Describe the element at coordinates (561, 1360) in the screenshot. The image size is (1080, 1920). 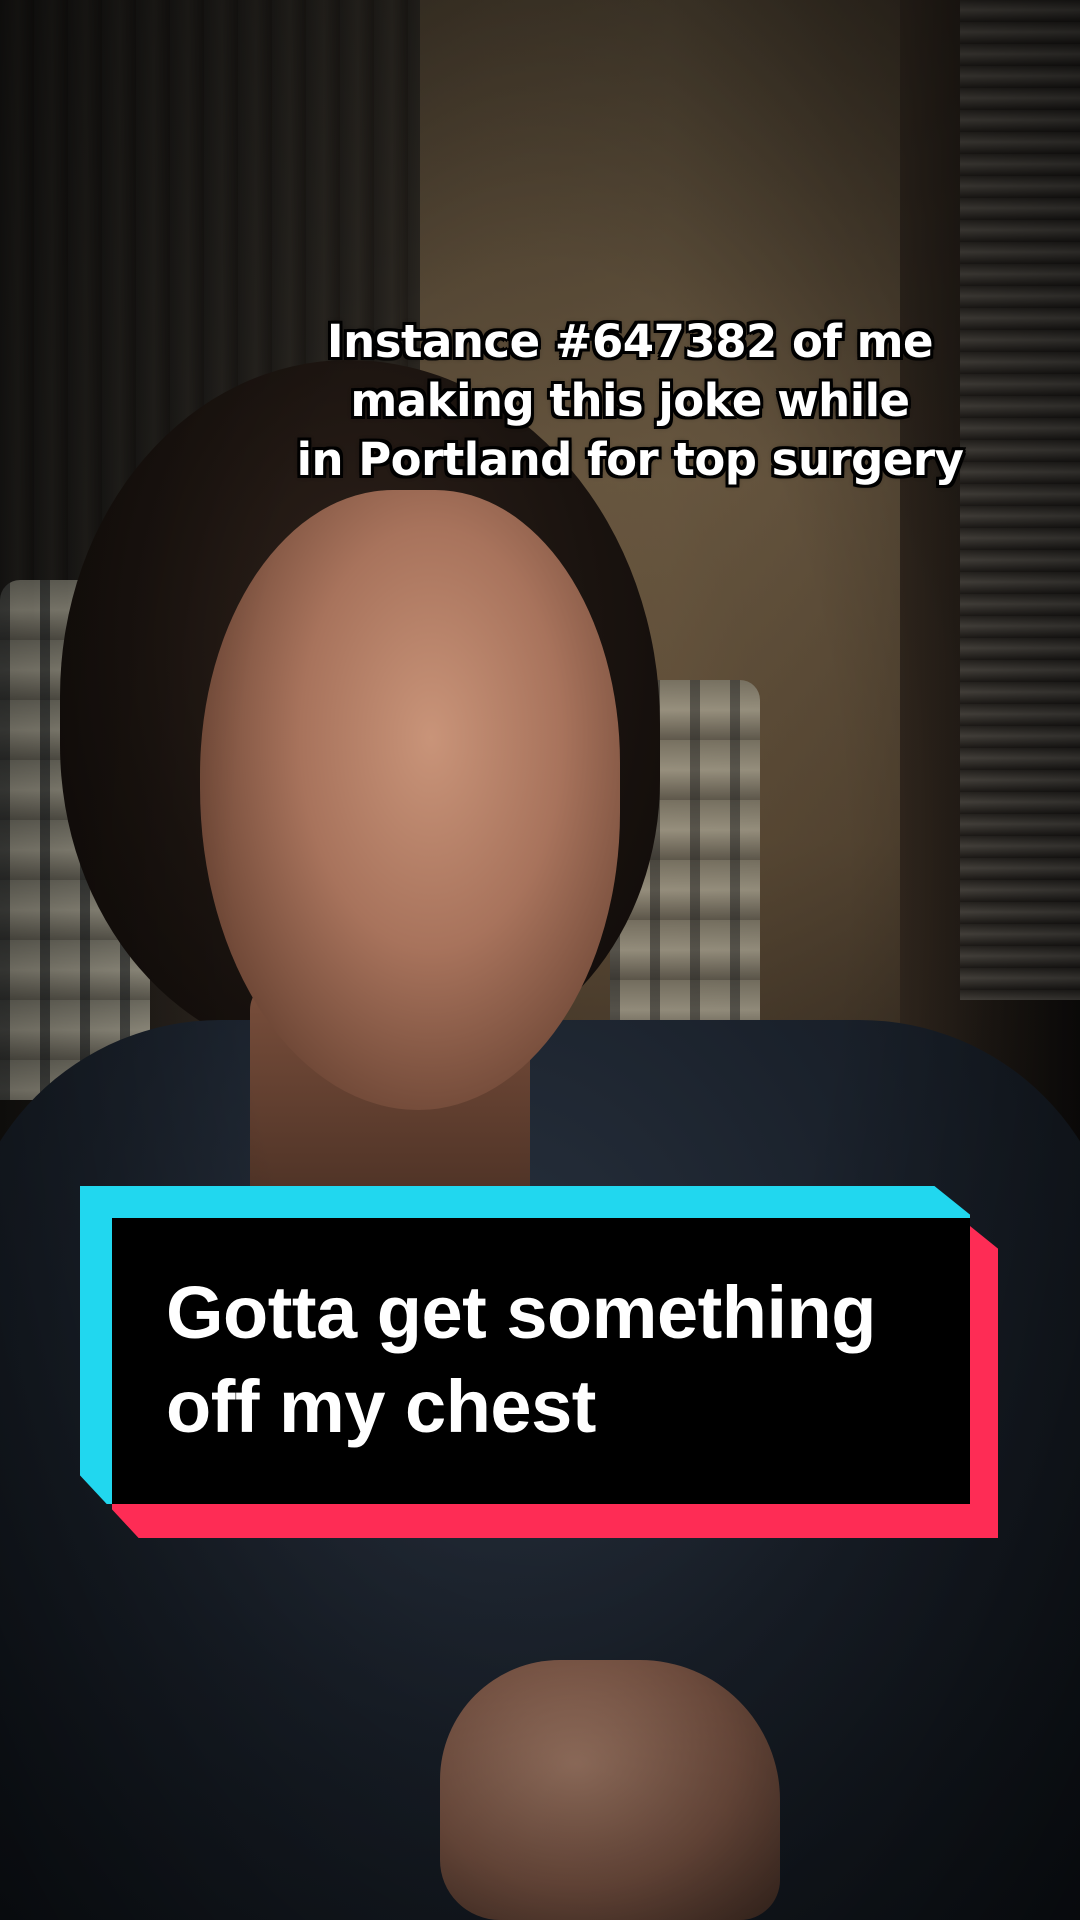
I see `sticker-caption-text: Gotta get something off my chest` at that location.